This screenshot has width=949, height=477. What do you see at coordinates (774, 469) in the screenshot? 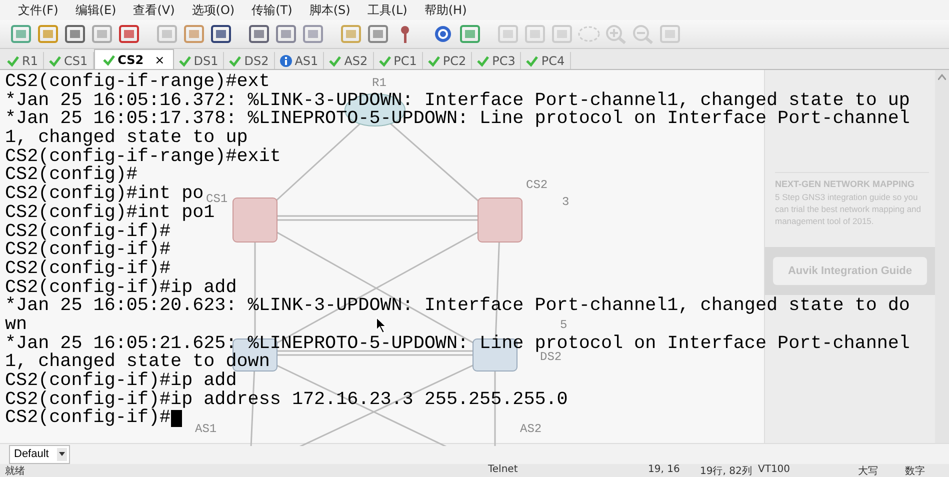
I see `status-text: VT100` at bounding box center [774, 469].